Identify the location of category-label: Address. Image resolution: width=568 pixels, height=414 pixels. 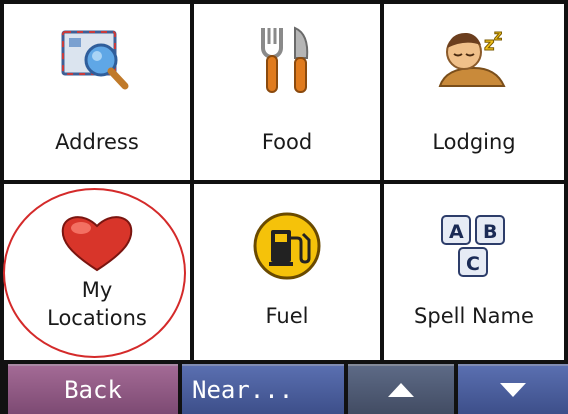
(97, 142).